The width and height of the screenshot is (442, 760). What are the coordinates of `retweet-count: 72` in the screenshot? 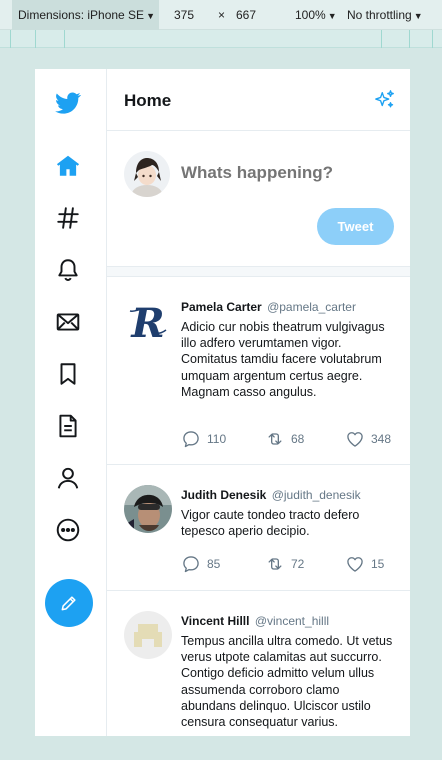 It's located at (298, 564).